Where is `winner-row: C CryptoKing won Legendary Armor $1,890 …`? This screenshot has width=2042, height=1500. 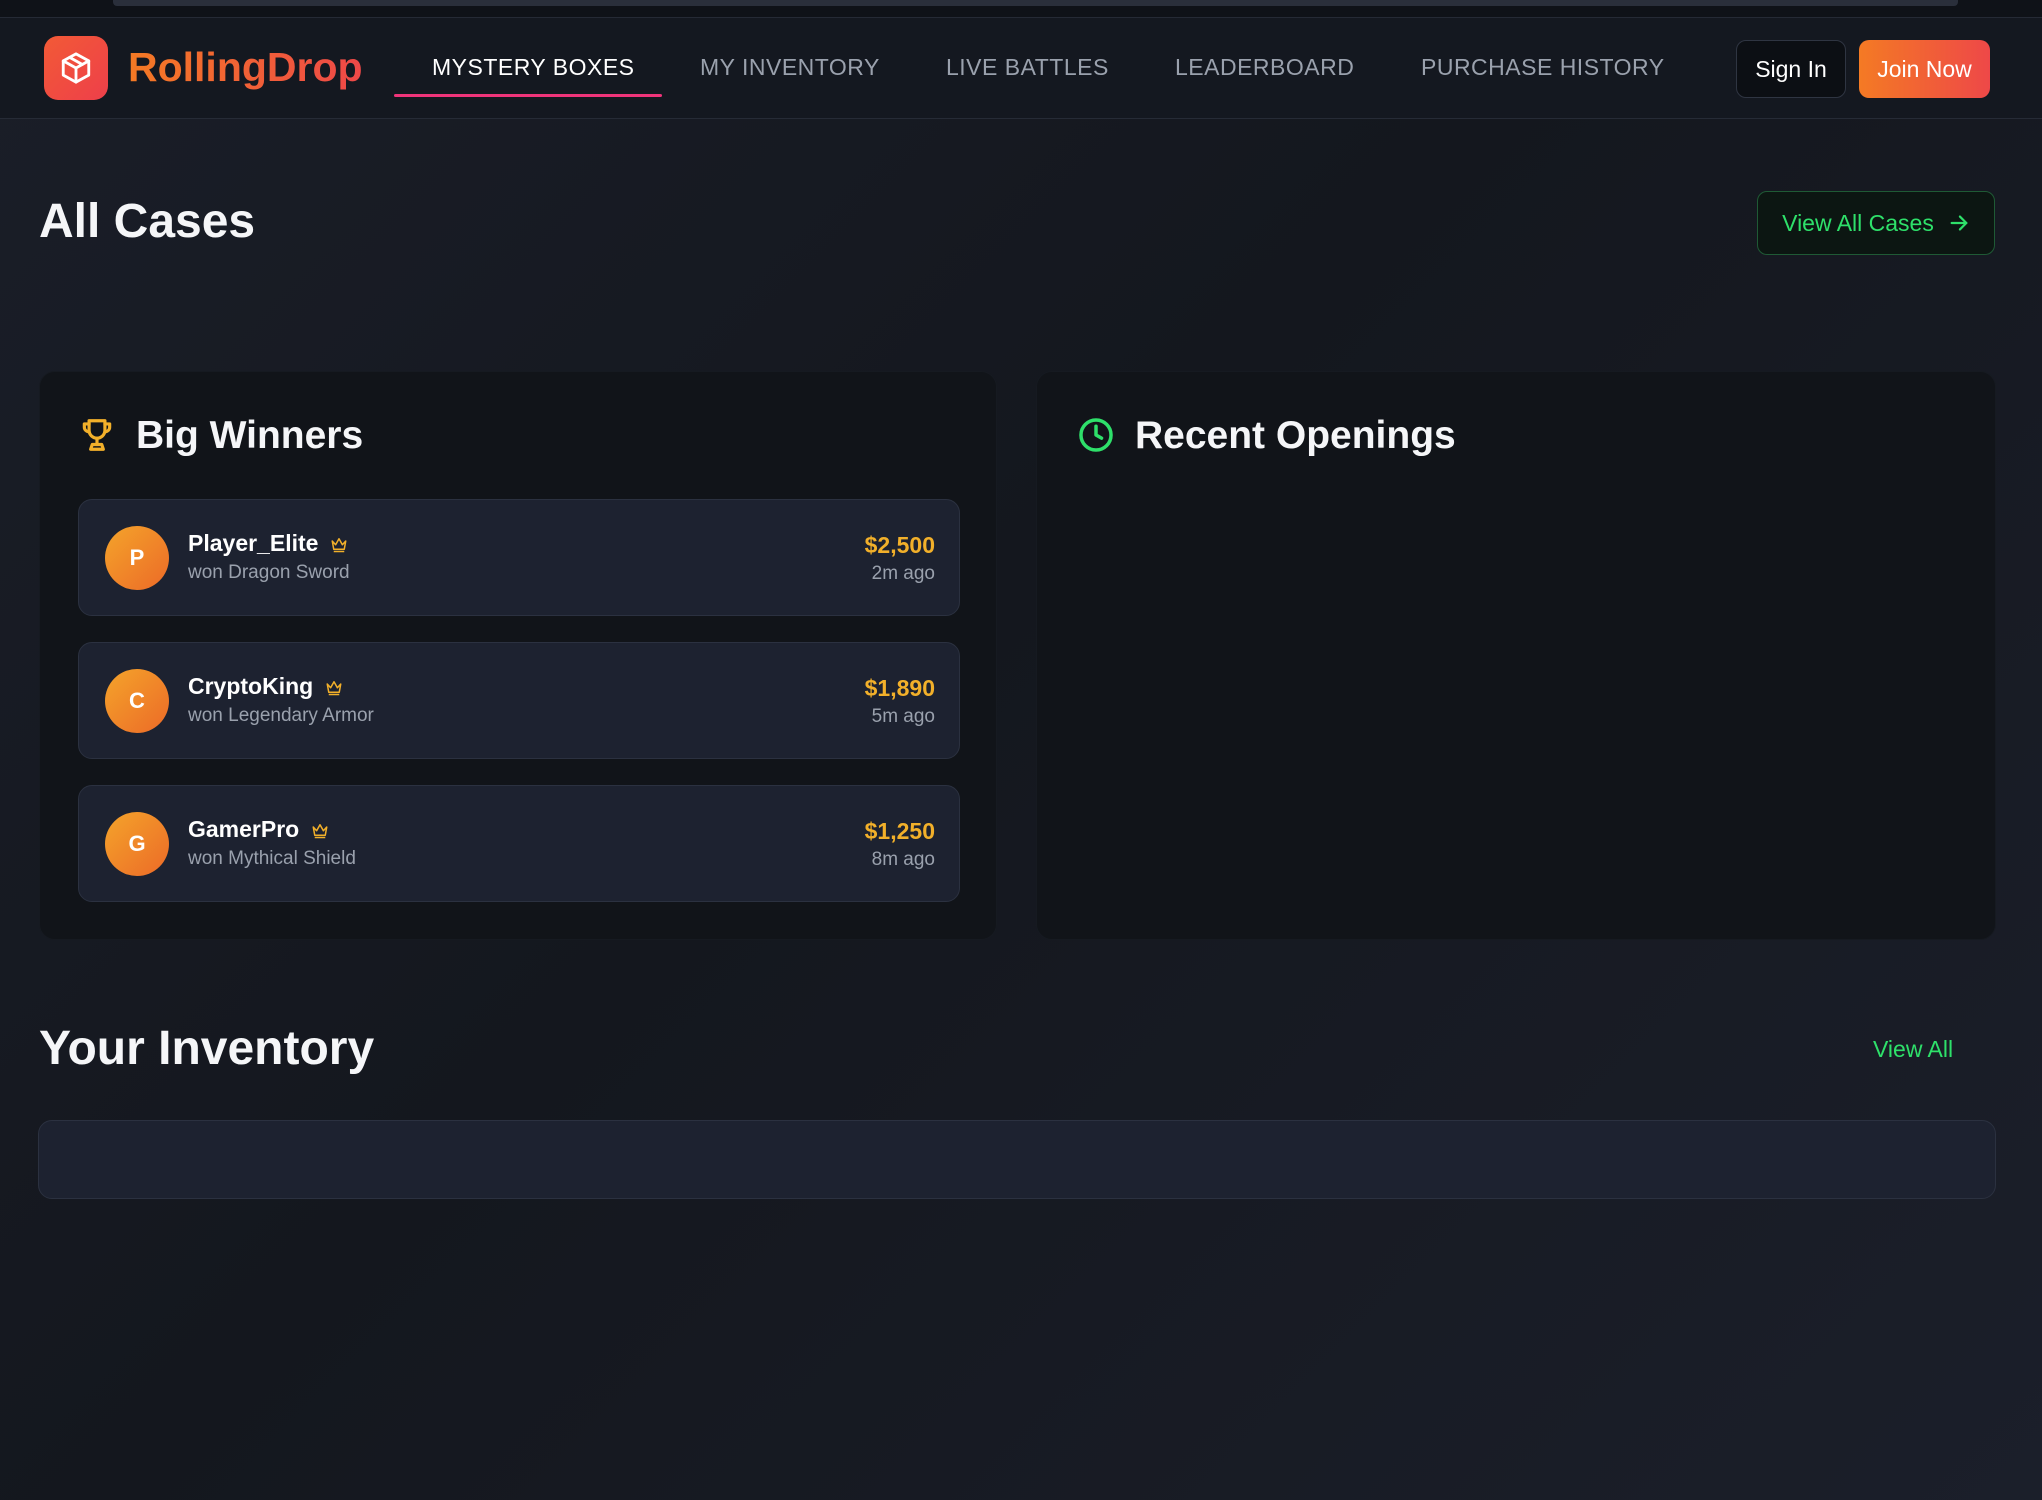 winner-row: C CryptoKing won Legendary Armor $1,890 … is located at coordinates (519, 700).